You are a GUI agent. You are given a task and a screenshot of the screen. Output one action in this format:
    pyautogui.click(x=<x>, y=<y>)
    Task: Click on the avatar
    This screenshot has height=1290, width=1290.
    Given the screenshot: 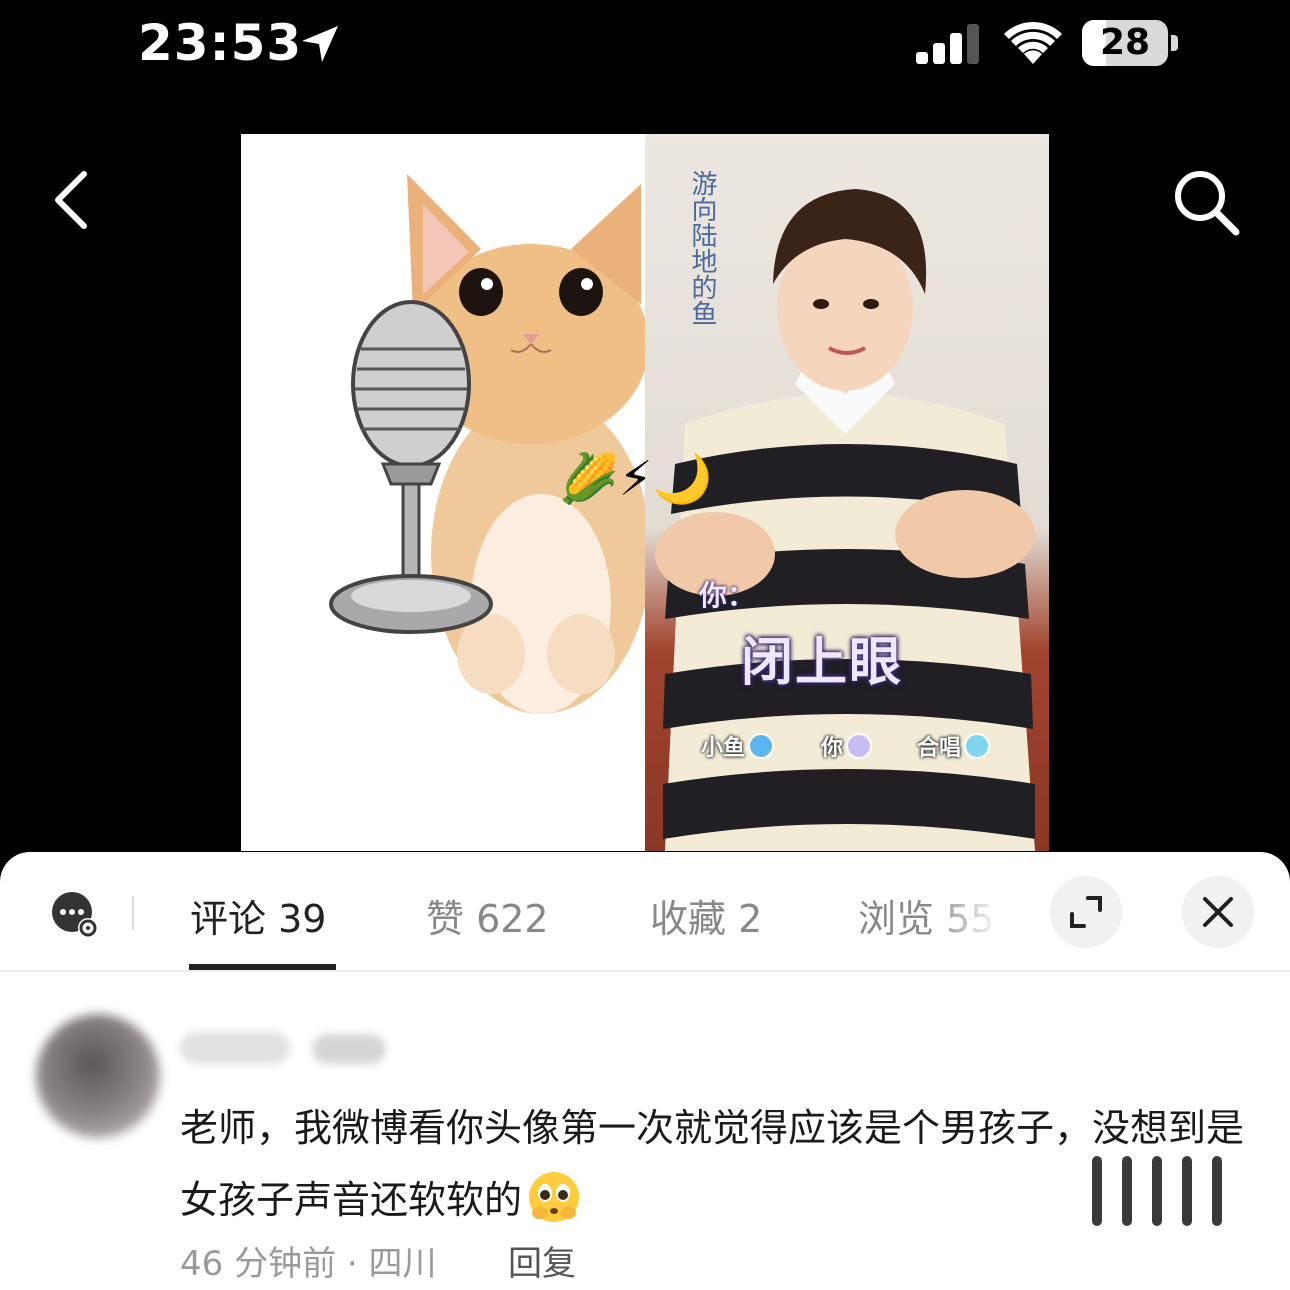 What is the action you would take?
    pyautogui.click(x=98, y=1076)
    